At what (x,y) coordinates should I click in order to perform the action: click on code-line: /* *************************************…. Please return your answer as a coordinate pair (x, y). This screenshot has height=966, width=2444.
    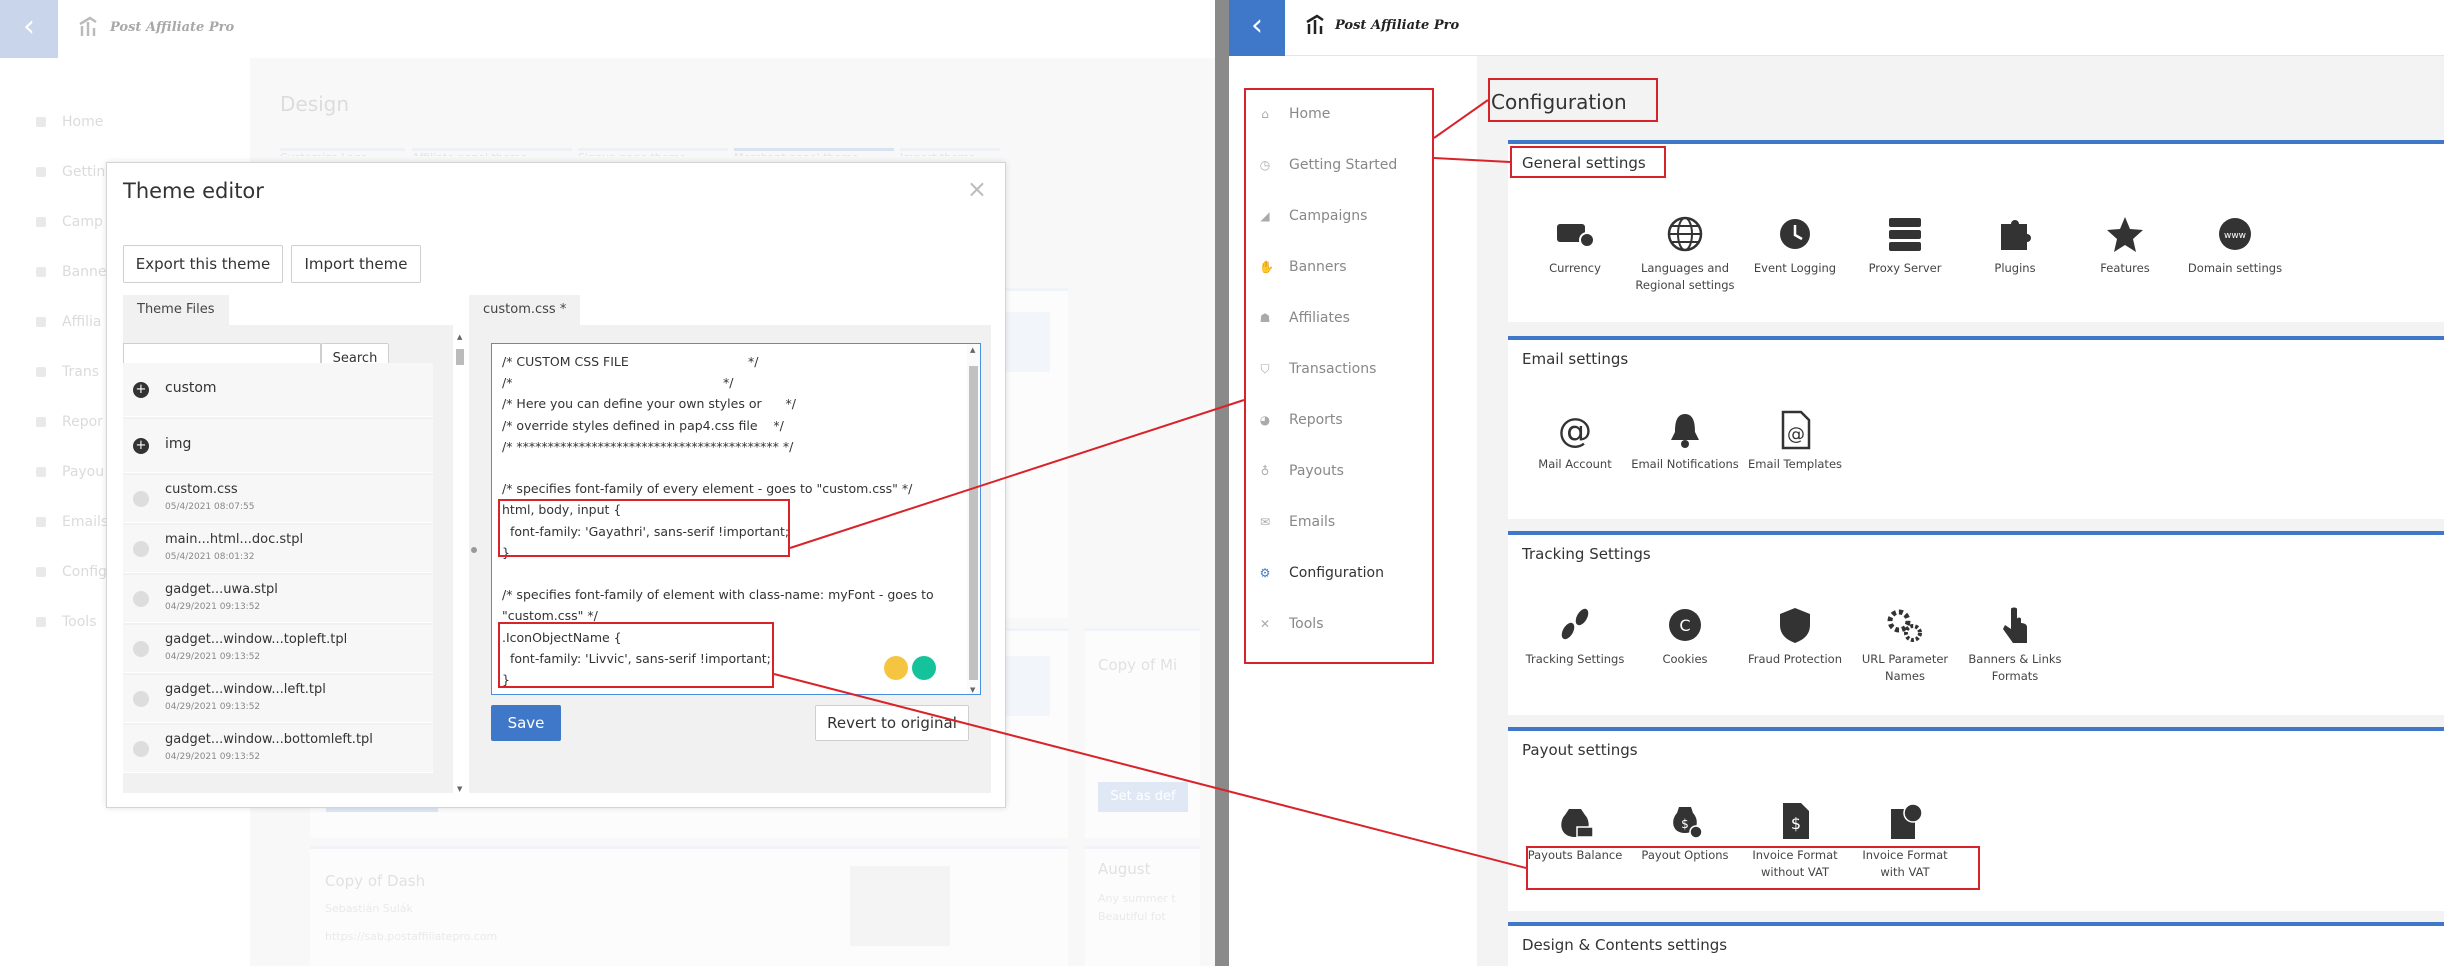
    Looking at the image, I should click on (648, 446).